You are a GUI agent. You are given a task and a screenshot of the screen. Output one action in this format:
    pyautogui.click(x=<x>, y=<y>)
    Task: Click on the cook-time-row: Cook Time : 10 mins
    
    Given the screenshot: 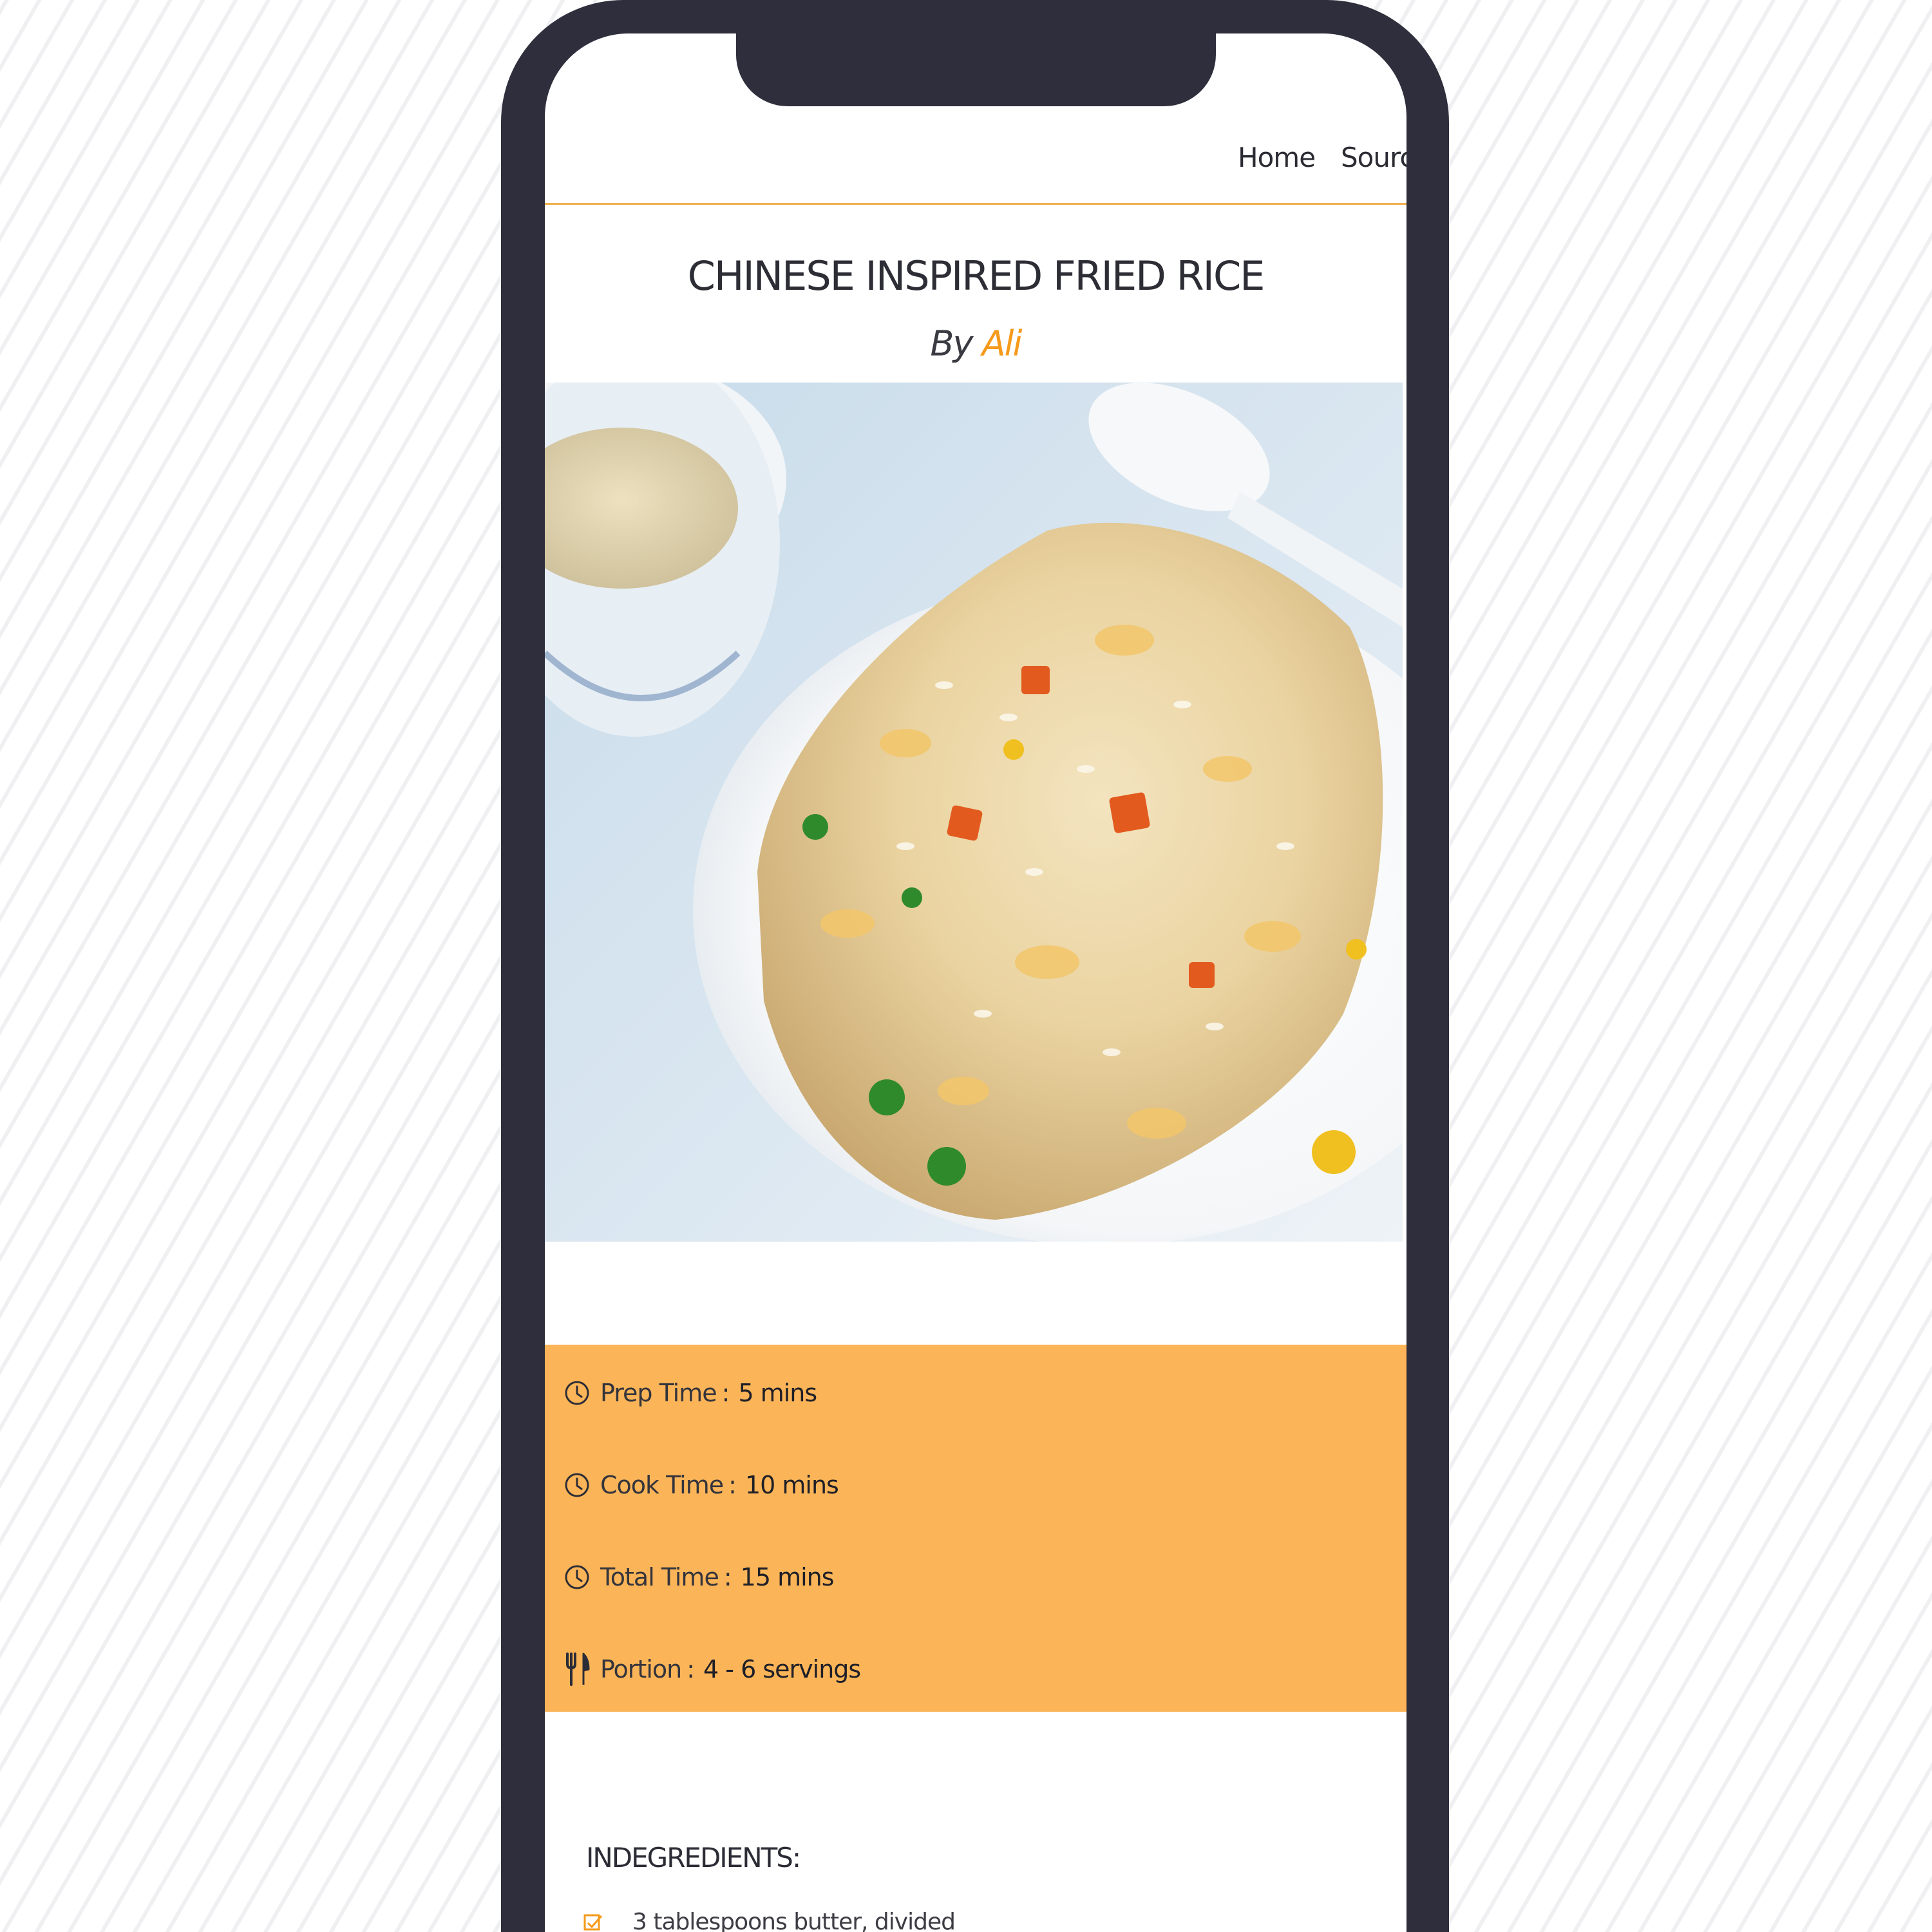 What is the action you would take?
    pyautogui.click(x=701, y=1485)
    